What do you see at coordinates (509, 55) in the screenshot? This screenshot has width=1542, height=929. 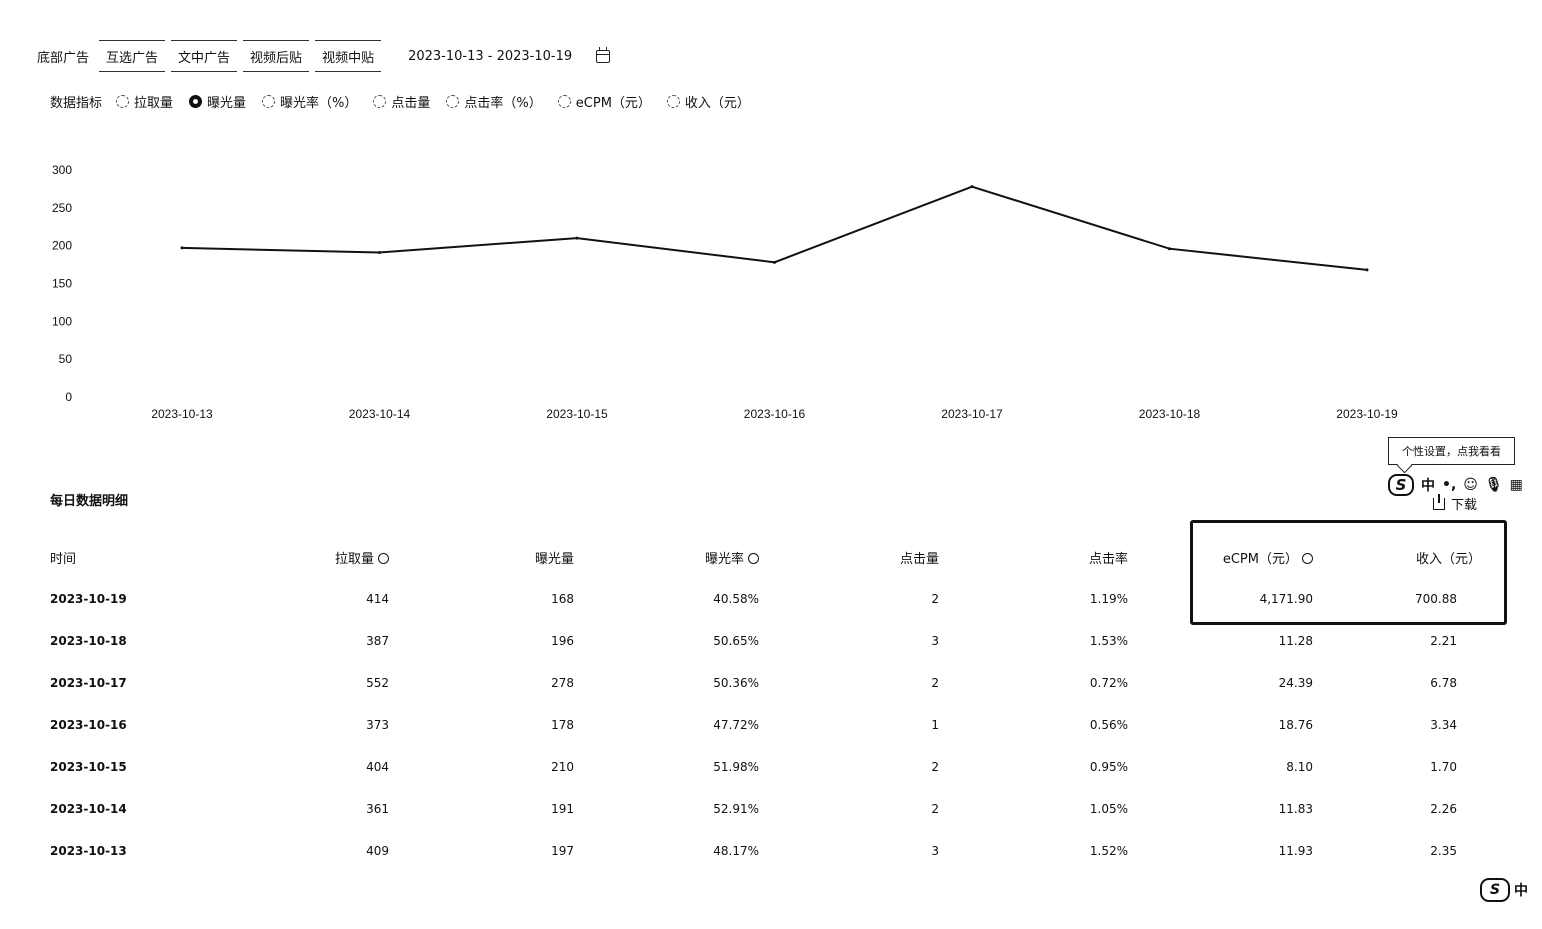 I see `date-range-picker: 2023-10-13 - 2023-10-19` at bounding box center [509, 55].